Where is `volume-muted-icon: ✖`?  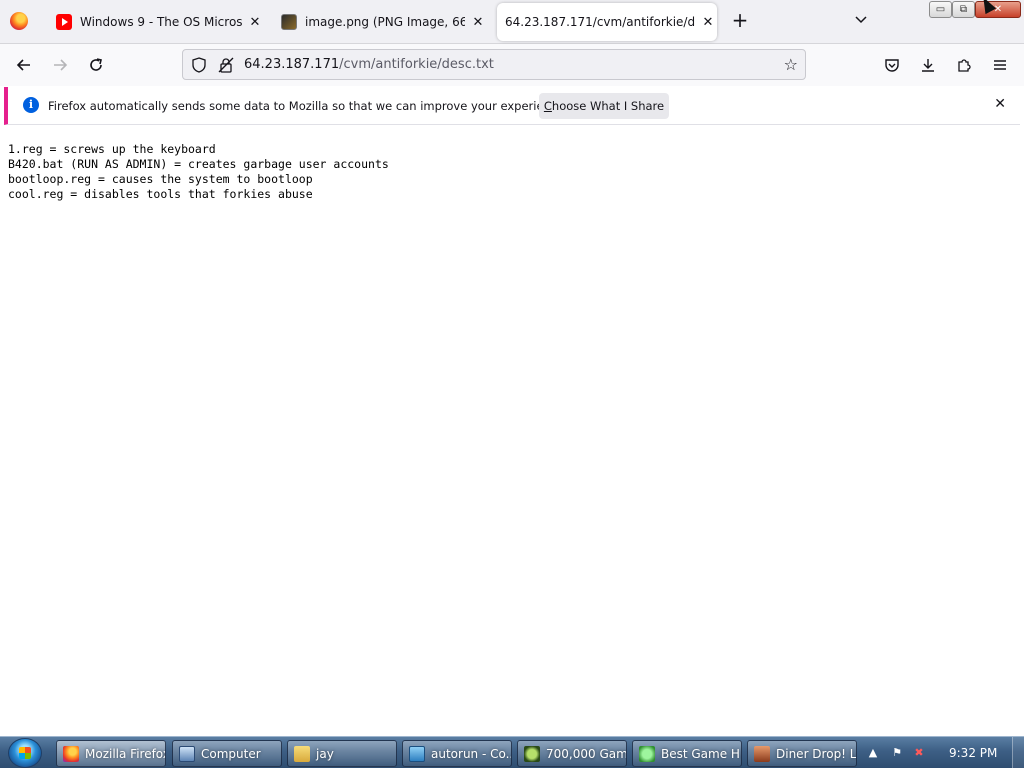
volume-muted-icon: ✖ is located at coordinates (919, 753).